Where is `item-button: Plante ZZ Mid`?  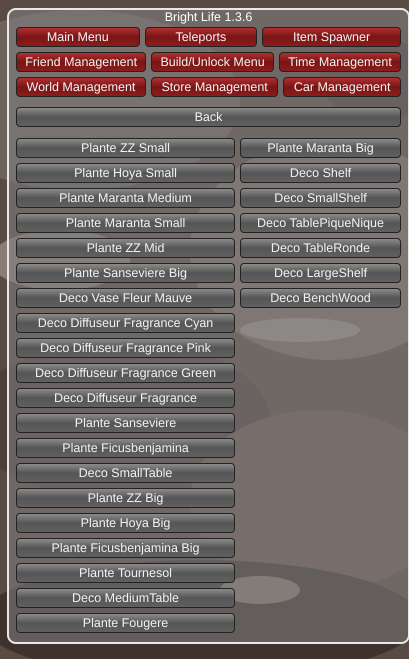
item-button: Plante ZZ Mid is located at coordinates (125, 248).